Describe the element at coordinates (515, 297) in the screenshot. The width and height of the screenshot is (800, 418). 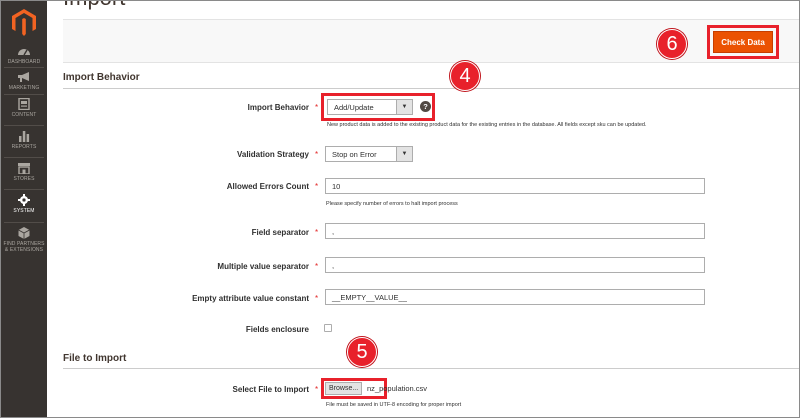
I see `empty-attribute-input: __EMPTY__VALUE__` at that location.